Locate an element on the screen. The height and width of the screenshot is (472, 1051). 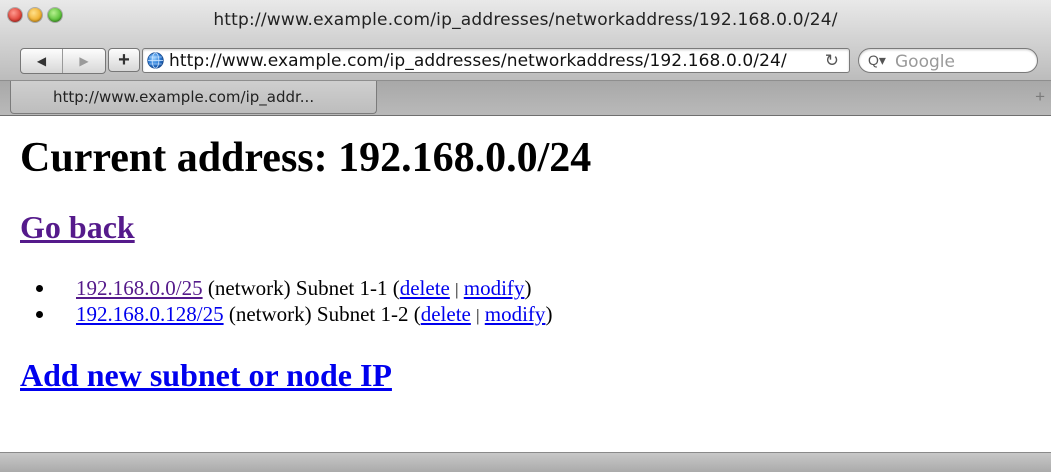
page-title: Current address: 192.168.0.0/24 is located at coordinates (306, 158).